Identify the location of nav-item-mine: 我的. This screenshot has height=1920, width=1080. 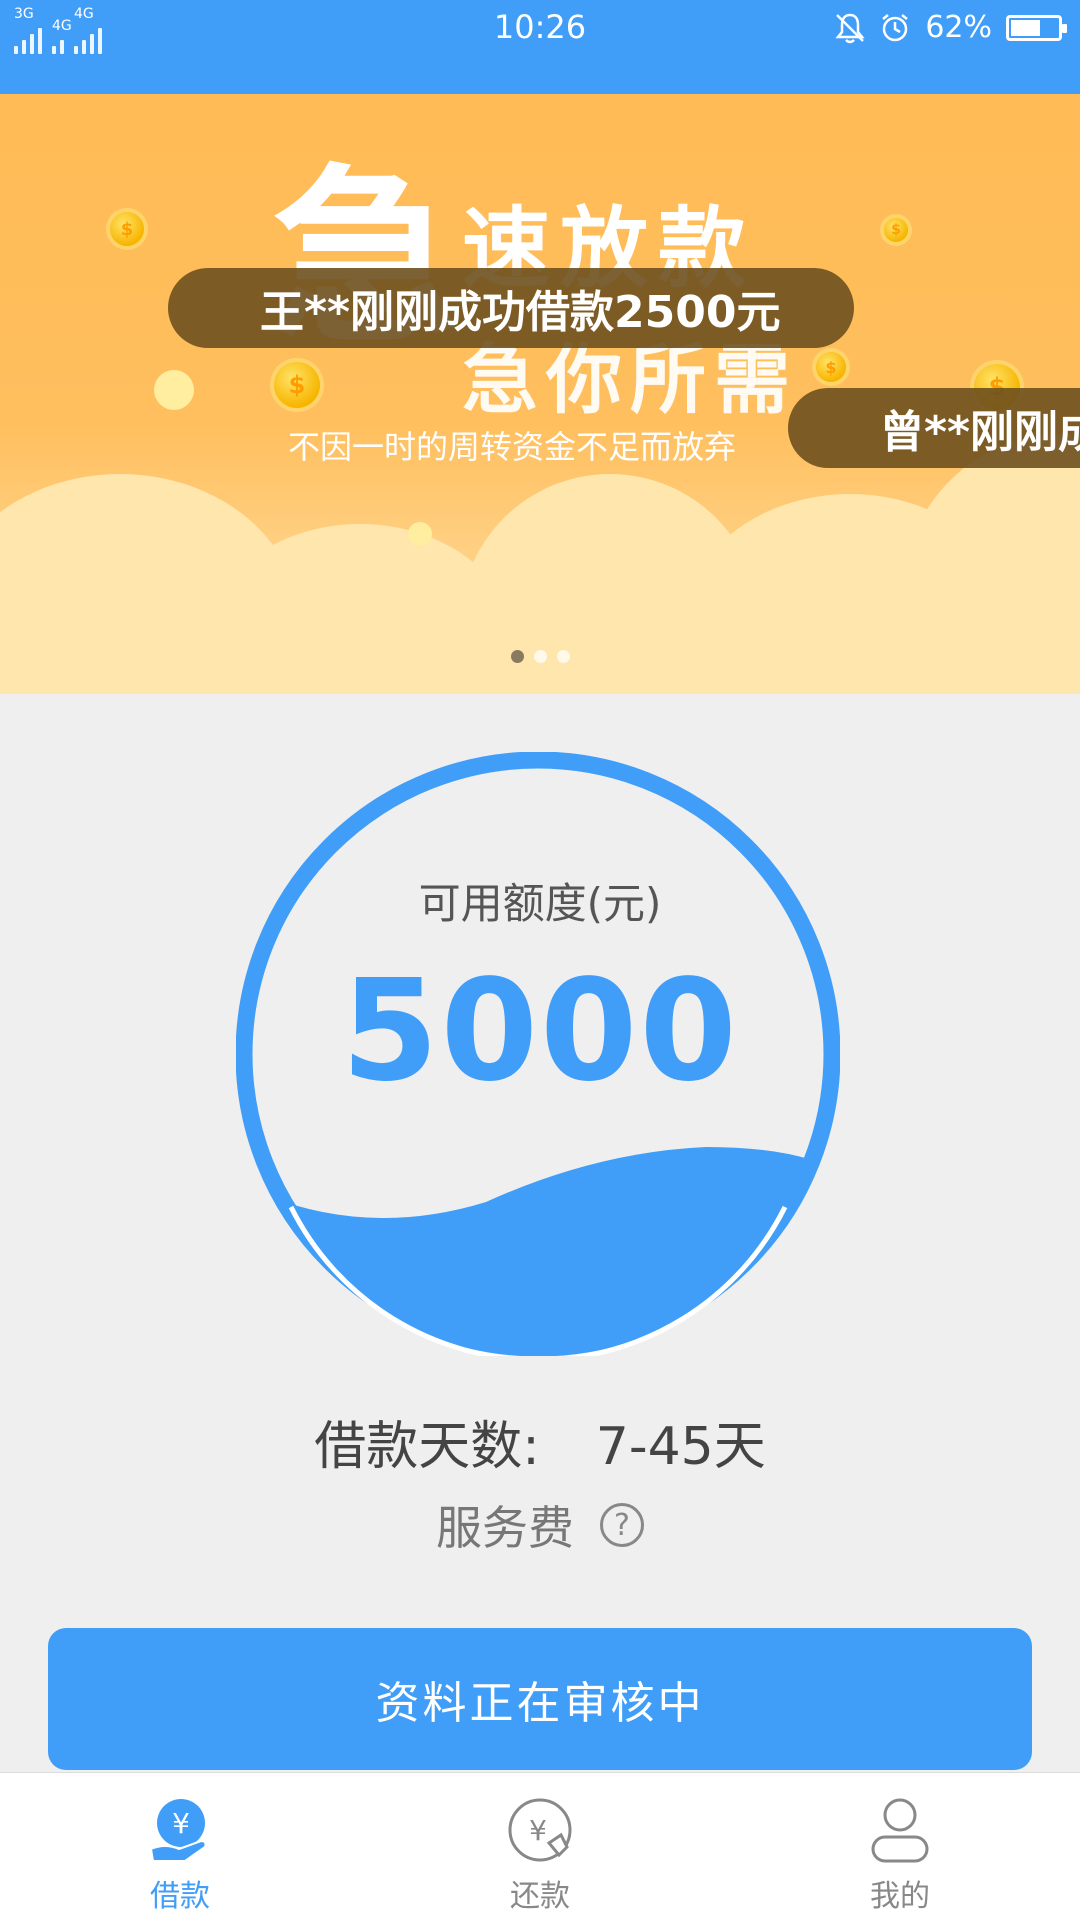
(900, 1846).